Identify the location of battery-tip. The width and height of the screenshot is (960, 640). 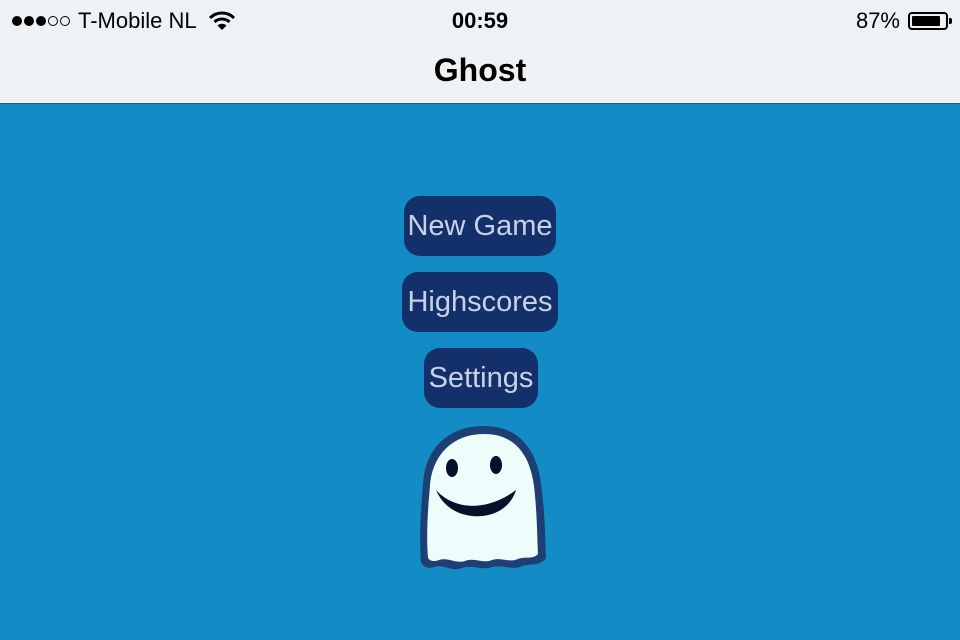
(950, 21).